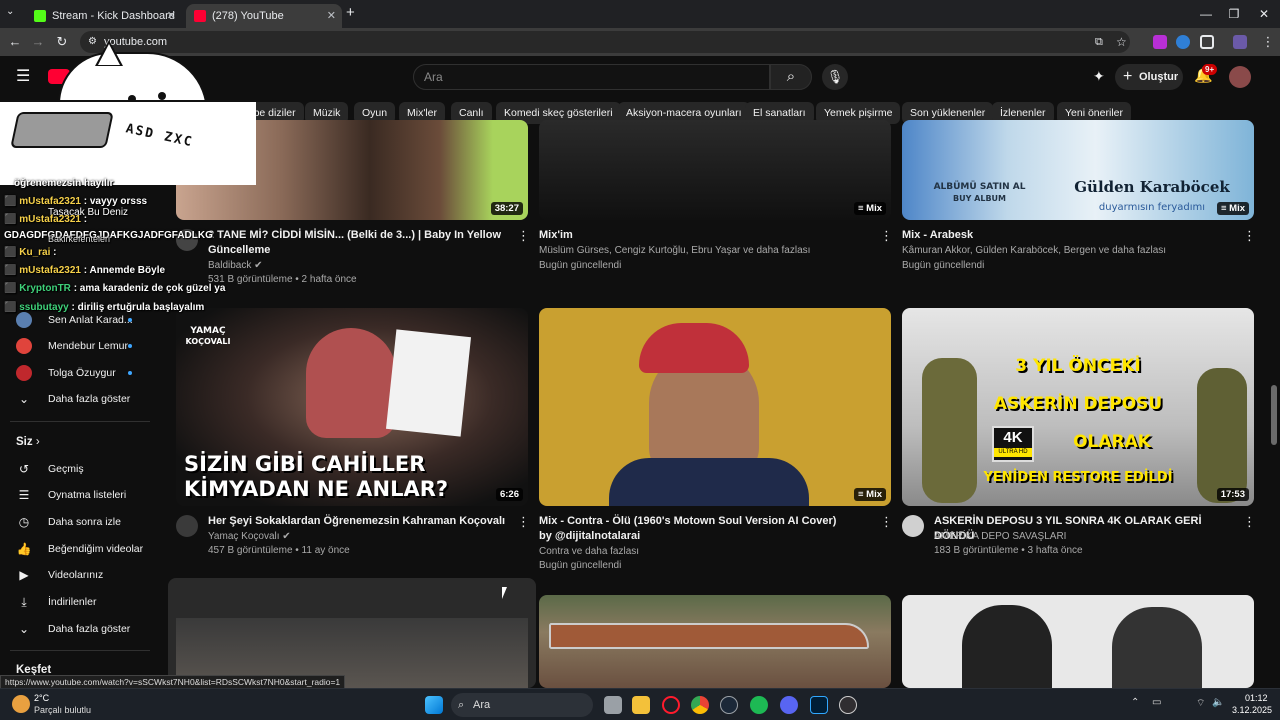  What do you see at coordinates (671, 705) in the screenshot?
I see `opera-icon` at bounding box center [671, 705].